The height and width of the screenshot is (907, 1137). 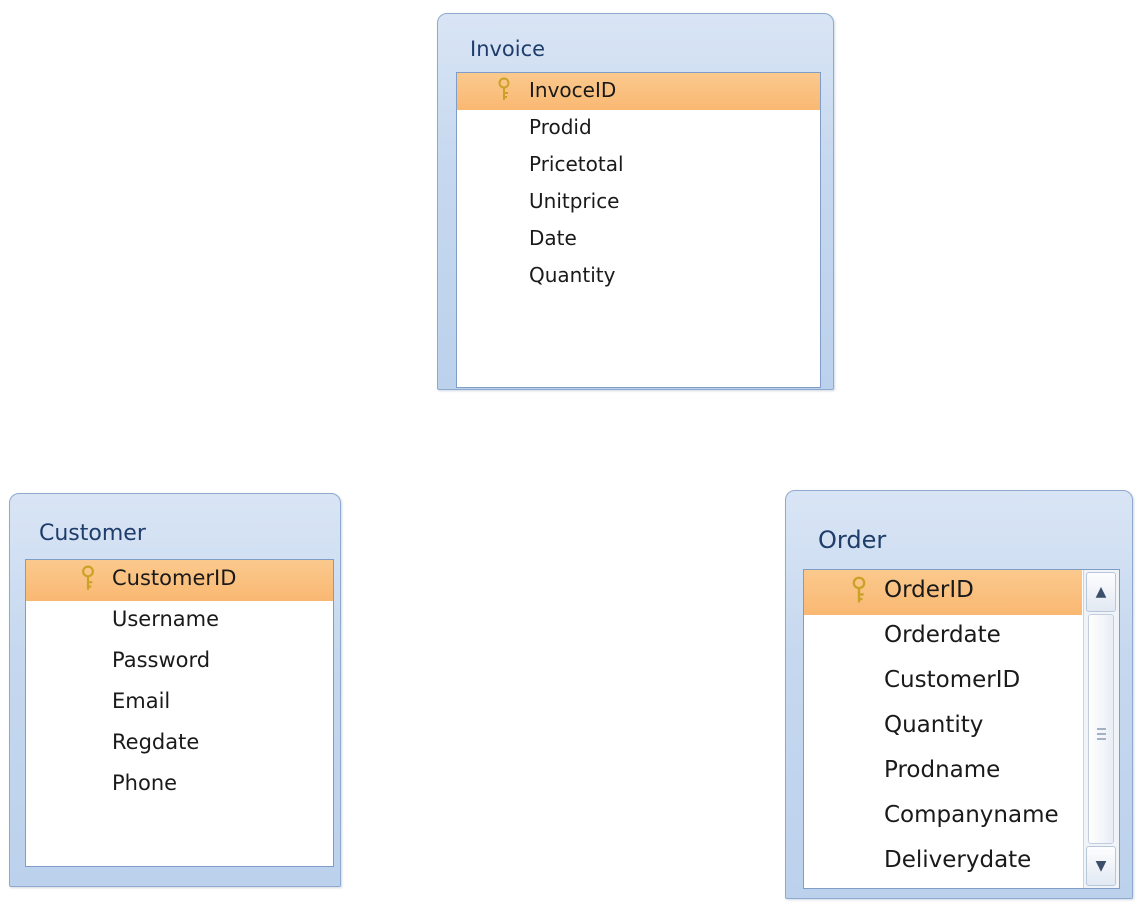 I want to click on field-label: InvoceID, so click(x=573, y=90).